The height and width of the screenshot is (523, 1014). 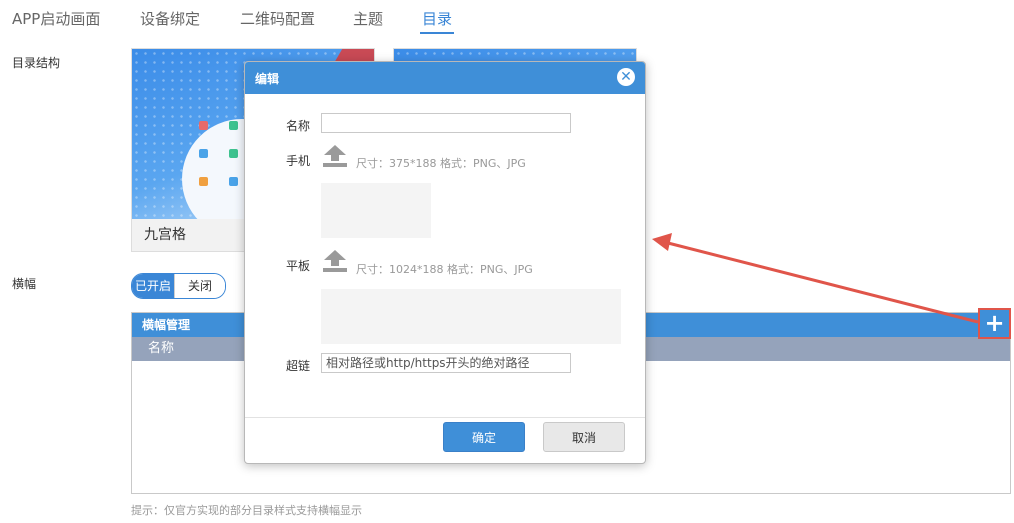 What do you see at coordinates (445, 417) in the screenshot?
I see `dialog-footer-divider` at bounding box center [445, 417].